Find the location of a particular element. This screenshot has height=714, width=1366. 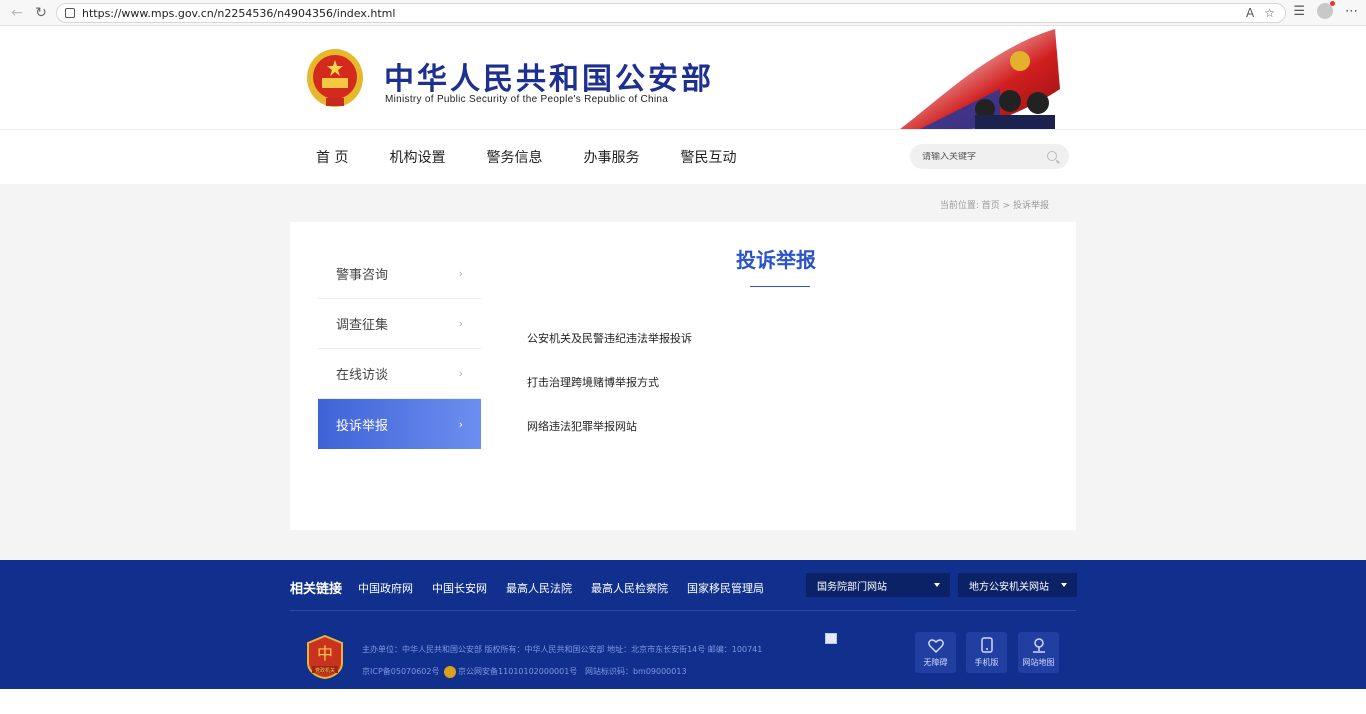

state-council-dropdown: 国务院部门网站 is located at coordinates (878, 585).